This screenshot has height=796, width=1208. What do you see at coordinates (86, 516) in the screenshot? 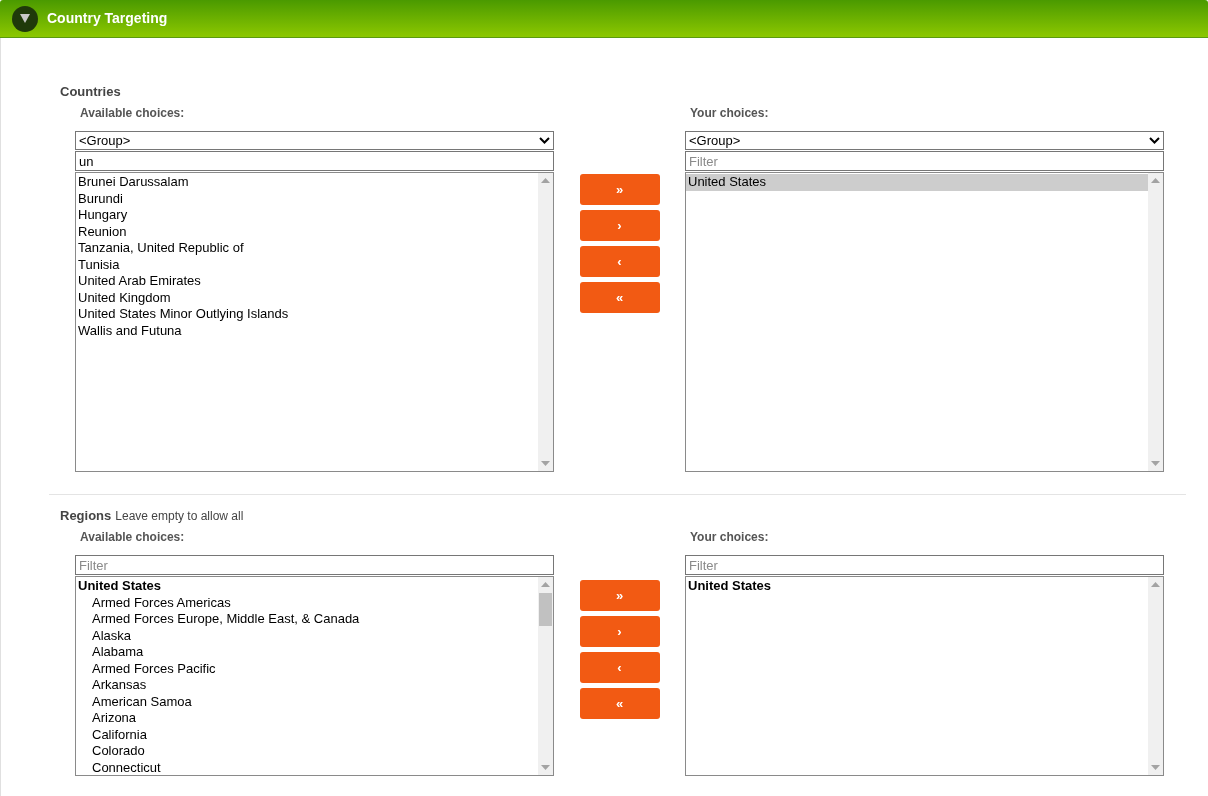
I see `section-title: Regions` at bounding box center [86, 516].